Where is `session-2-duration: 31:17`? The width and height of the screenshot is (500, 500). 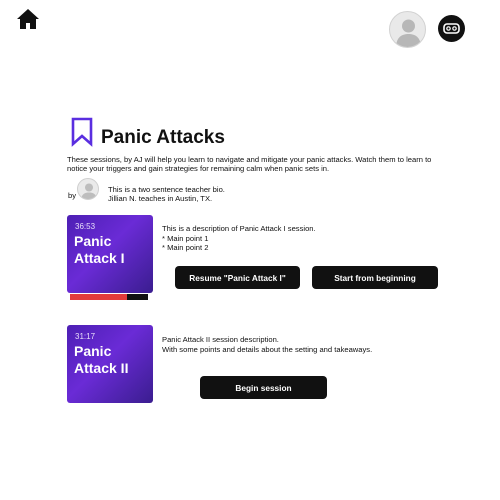
session-2-duration: 31:17 is located at coordinates (85, 336).